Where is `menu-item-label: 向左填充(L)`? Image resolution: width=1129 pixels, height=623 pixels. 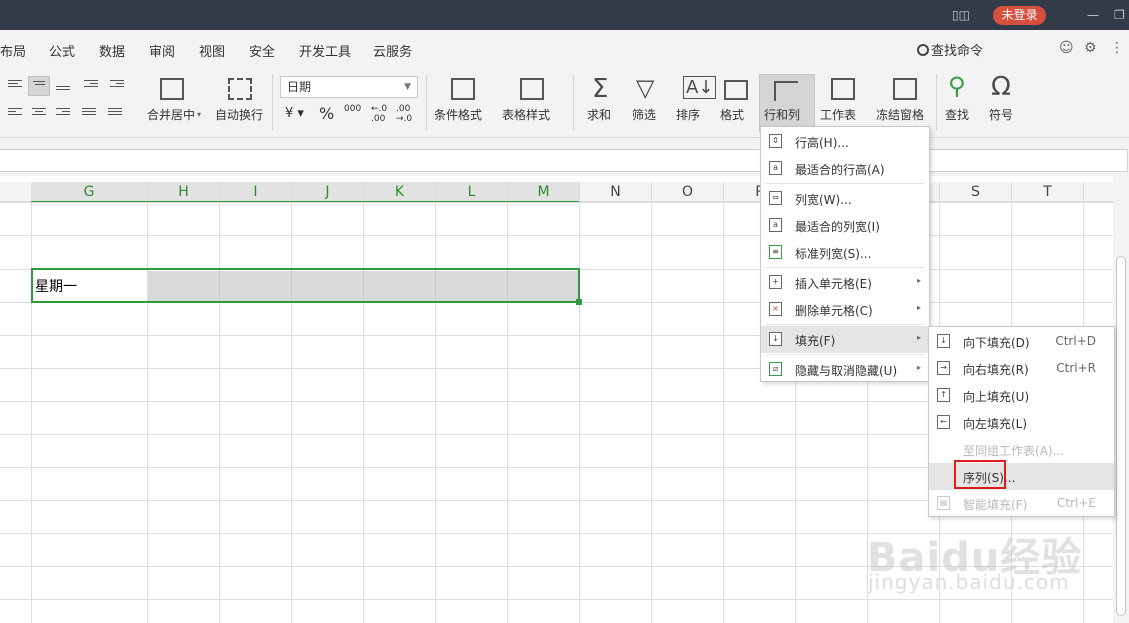 menu-item-label: 向左填充(L) is located at coordinates (995, 424).